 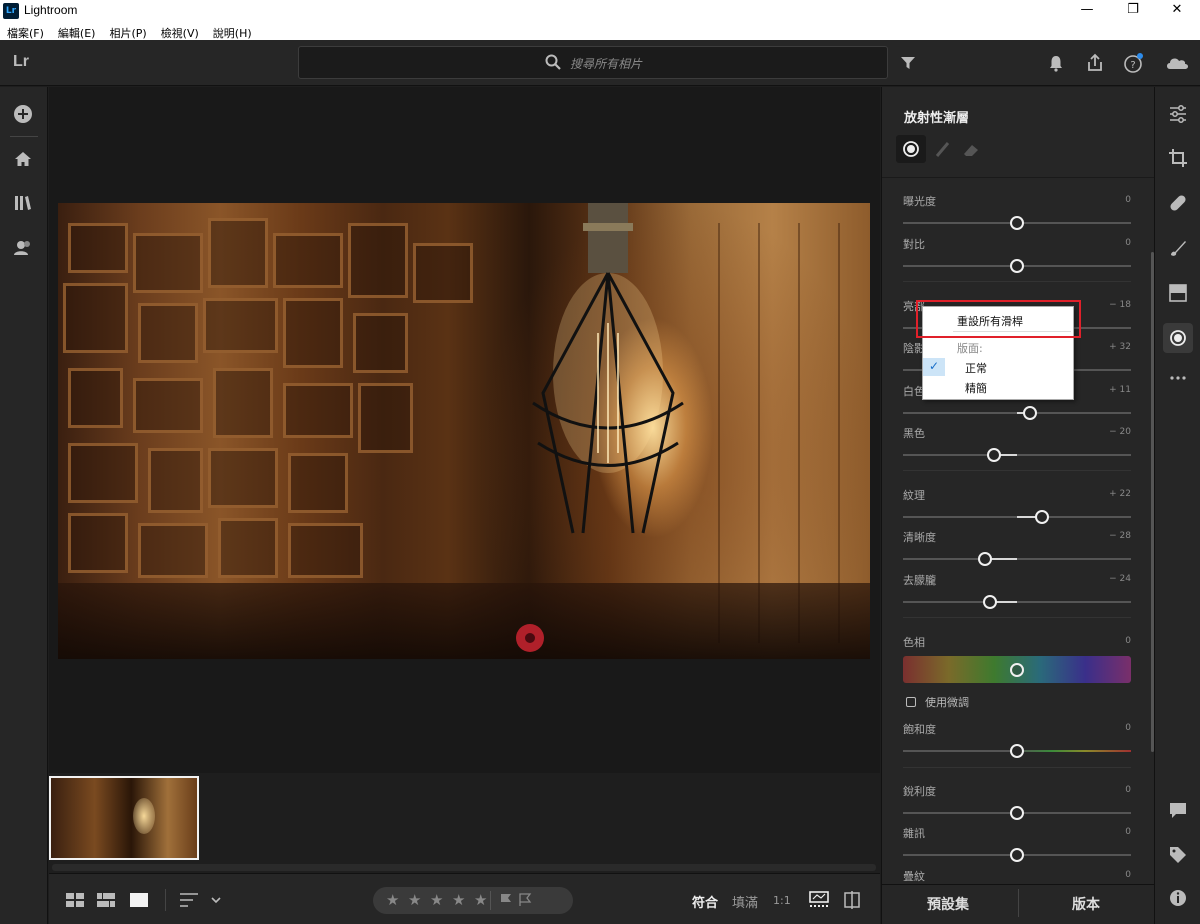 What do you see at coordinates (1120, 305) in the screenshot?
I see `slider-value: − 18` at bounding box center [1120, 305].